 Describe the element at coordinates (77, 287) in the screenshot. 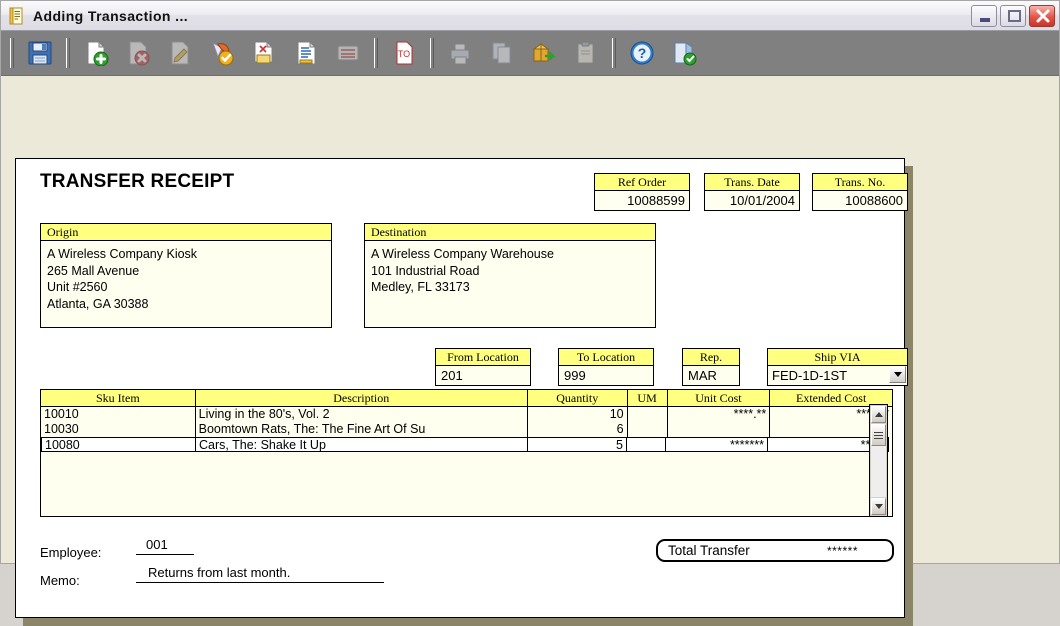

I see `origin-line: Unit #2560` at that location.